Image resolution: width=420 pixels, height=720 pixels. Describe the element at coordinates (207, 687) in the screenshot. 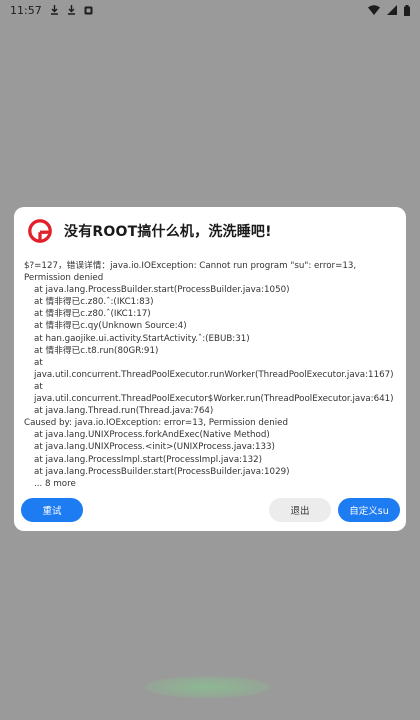

I see `background-glow` at that location.